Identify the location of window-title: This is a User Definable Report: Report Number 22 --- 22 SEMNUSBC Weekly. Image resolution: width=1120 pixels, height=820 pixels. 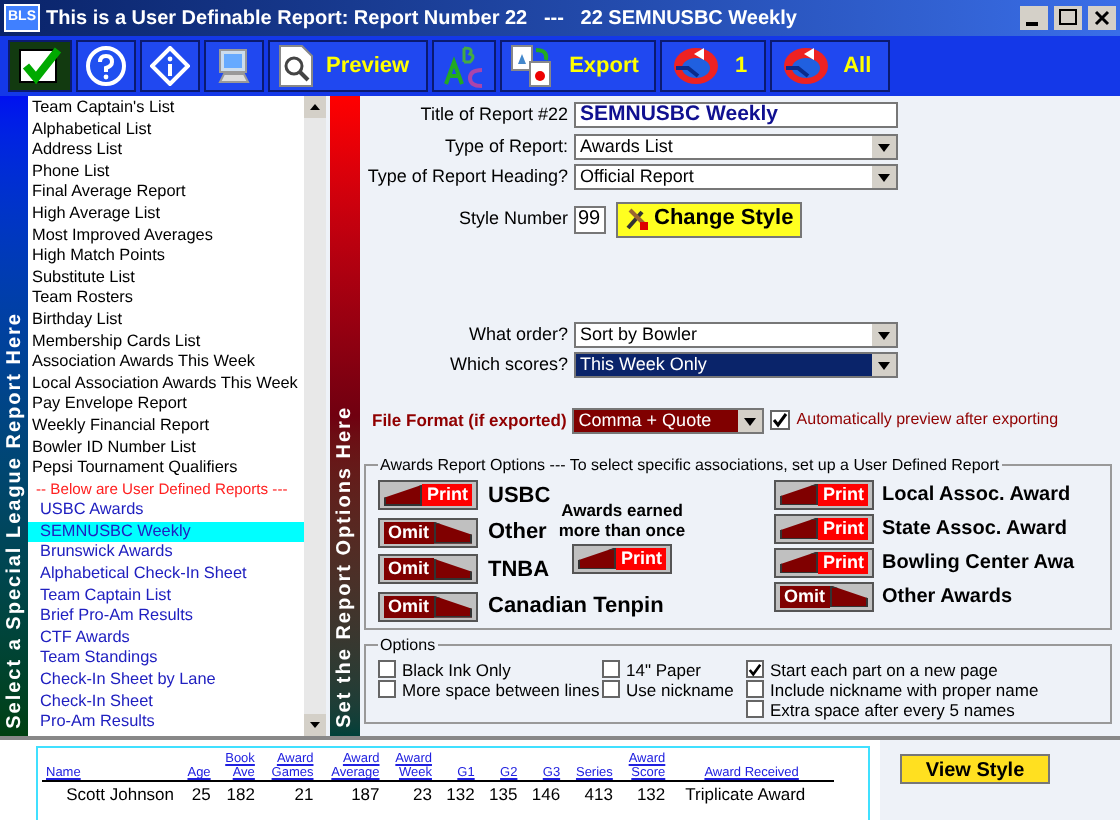
(422, 19).